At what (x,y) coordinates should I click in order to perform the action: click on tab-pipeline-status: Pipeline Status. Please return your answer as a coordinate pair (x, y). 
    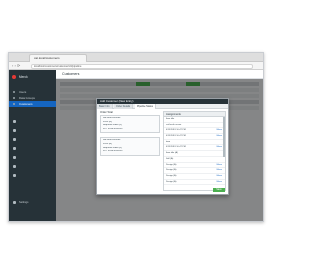
    Looking at the image, I should click on (145, 106).